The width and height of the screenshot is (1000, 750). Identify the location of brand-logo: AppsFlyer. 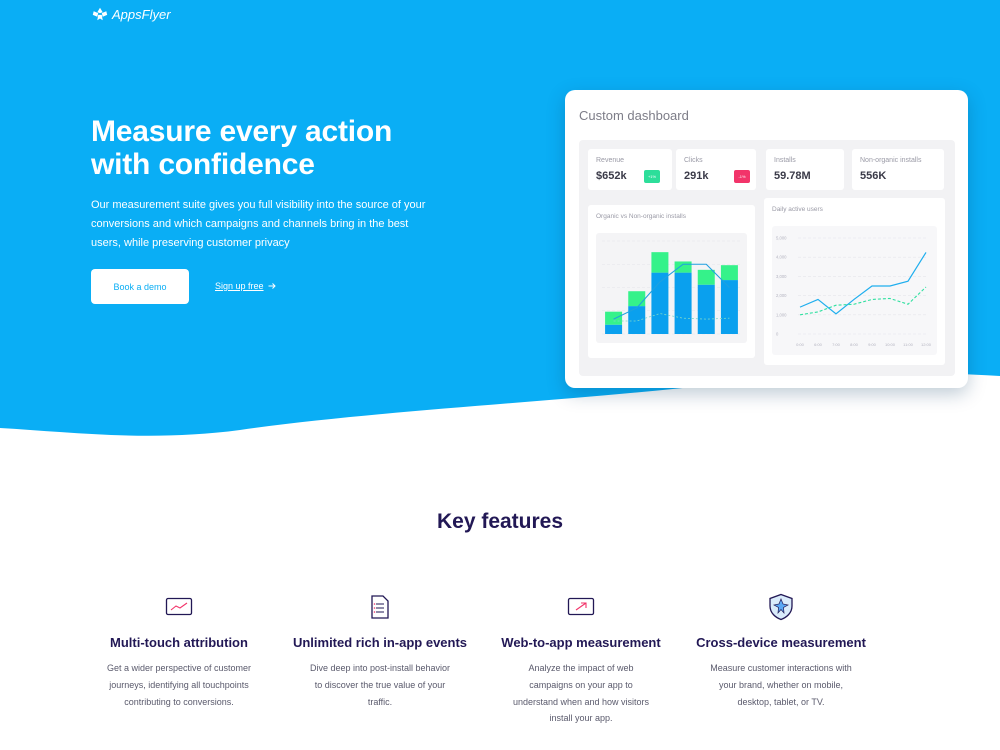
(131, 14).